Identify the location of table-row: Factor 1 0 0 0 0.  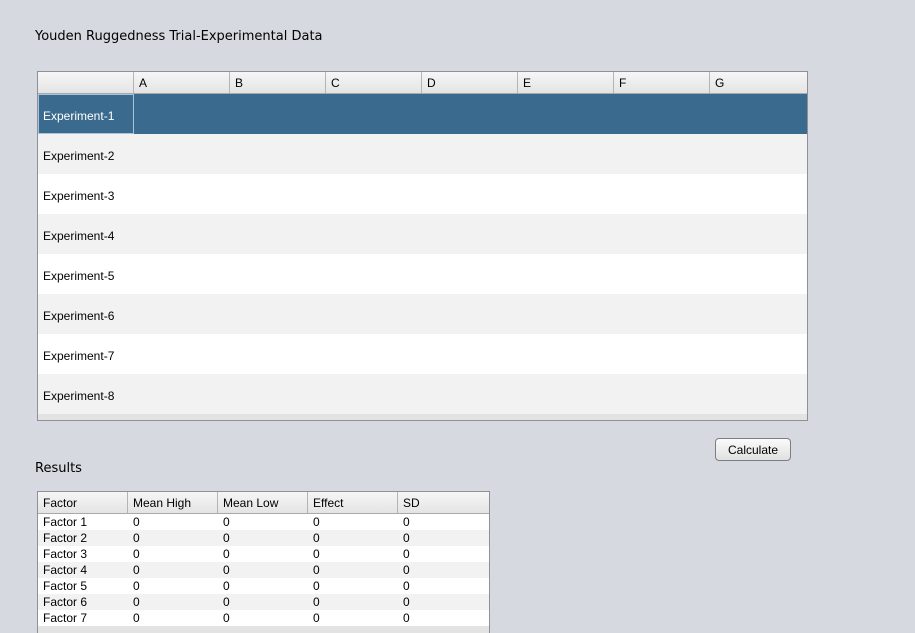
(263, 522).